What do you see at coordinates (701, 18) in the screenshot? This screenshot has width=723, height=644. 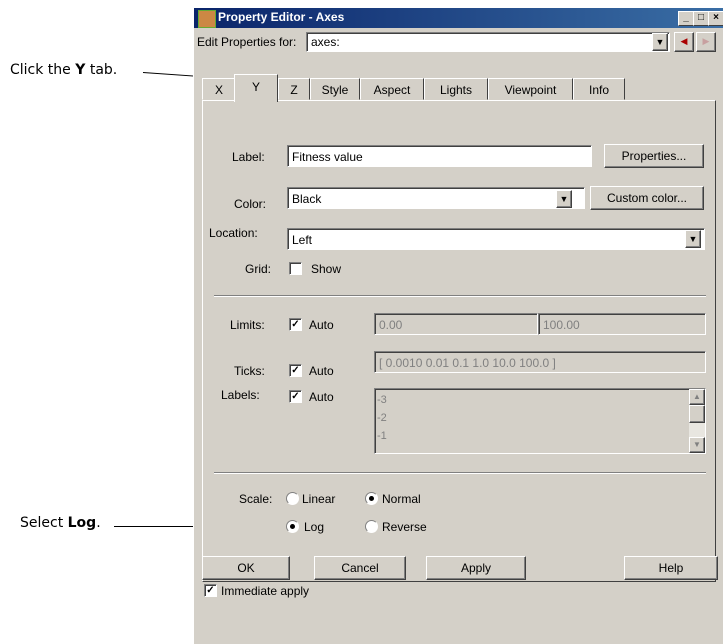 I see `maximize-button: □` at bounding box center [701, 18].